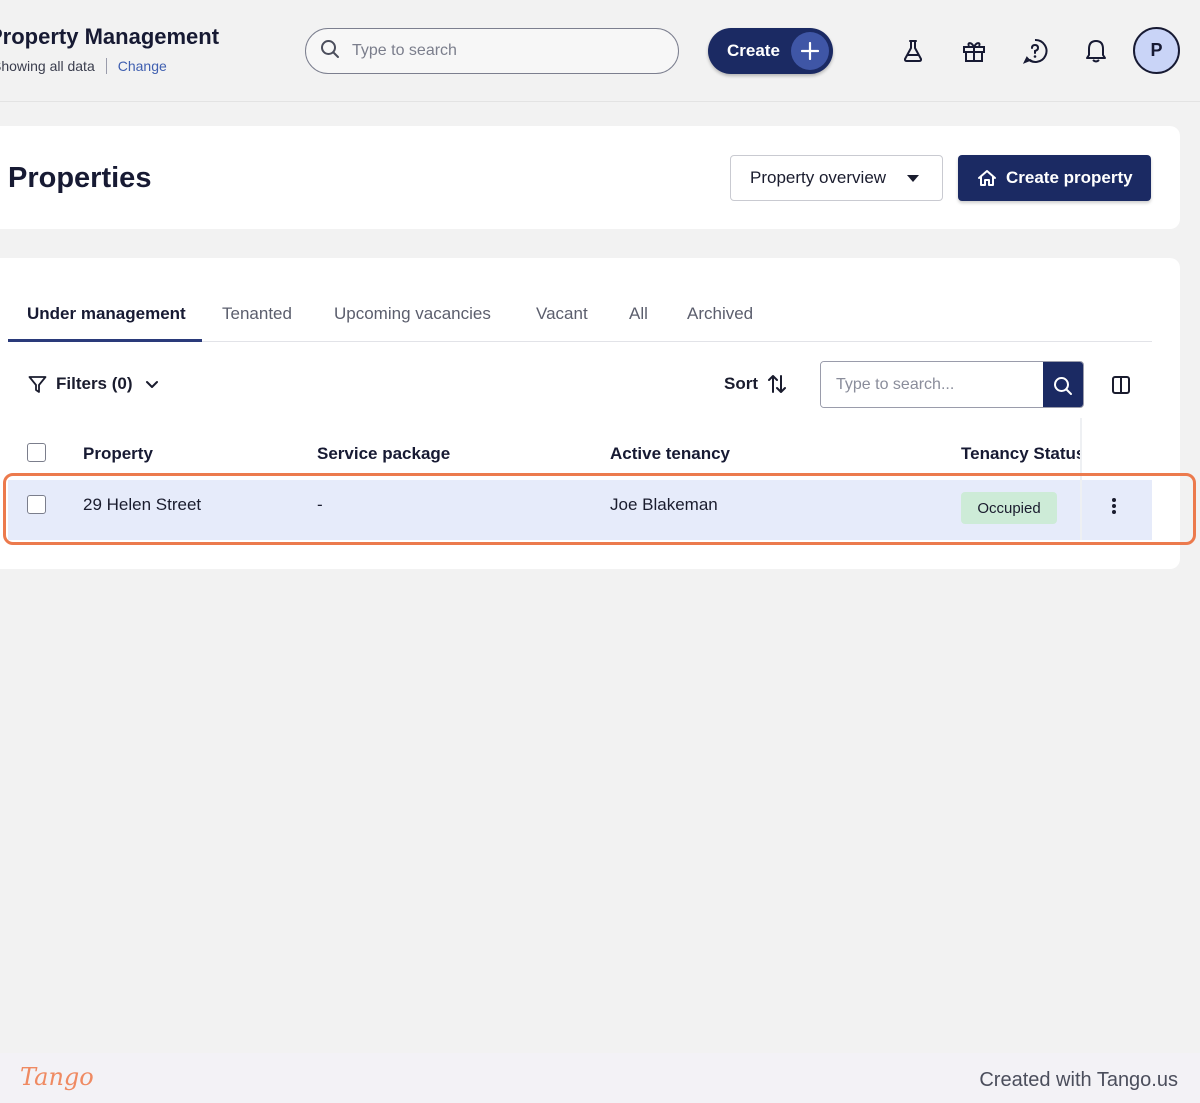 This screenshot has height=1103, width=1200. I want to click on filters-button: Filters (0), so click(98, 384).